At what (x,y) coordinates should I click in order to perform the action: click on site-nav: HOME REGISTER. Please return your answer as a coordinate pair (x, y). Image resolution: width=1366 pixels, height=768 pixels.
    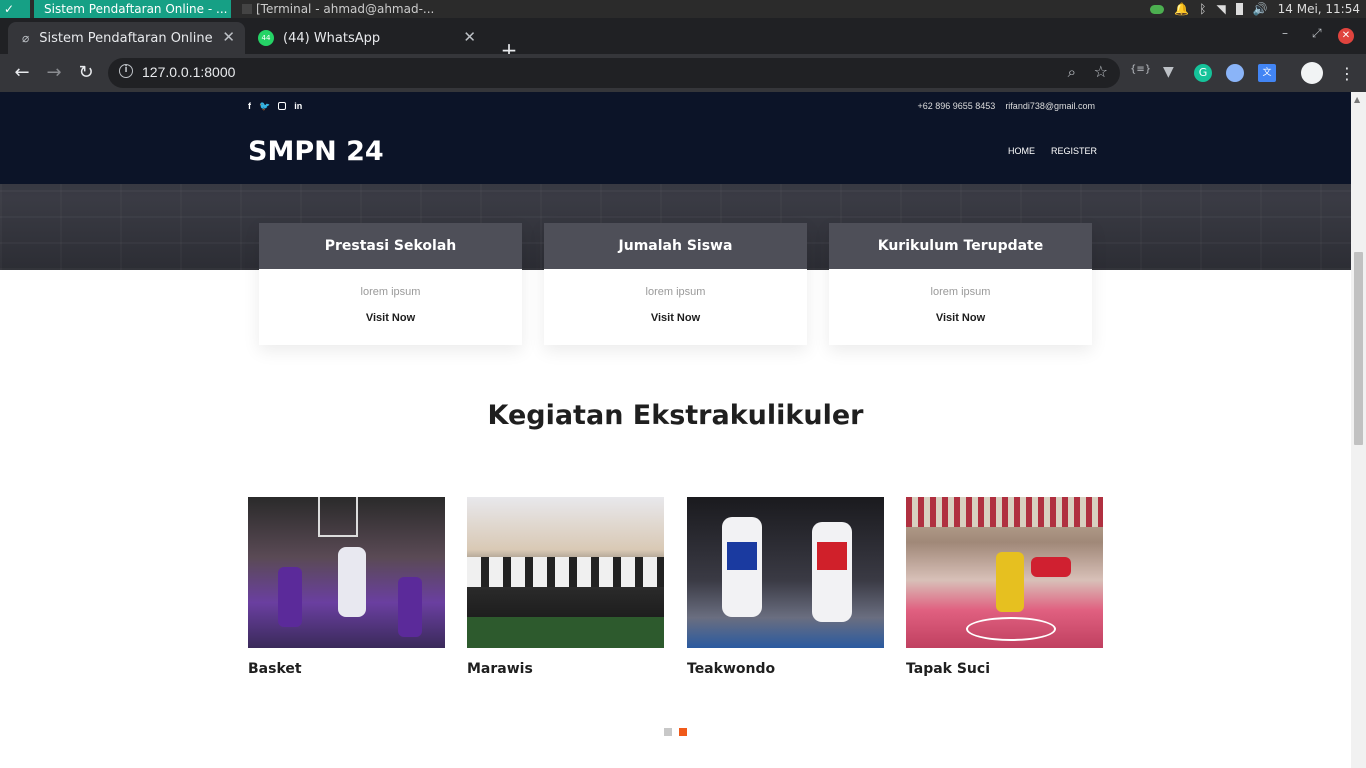
    Looking at the image, I should click on (1052, 151).